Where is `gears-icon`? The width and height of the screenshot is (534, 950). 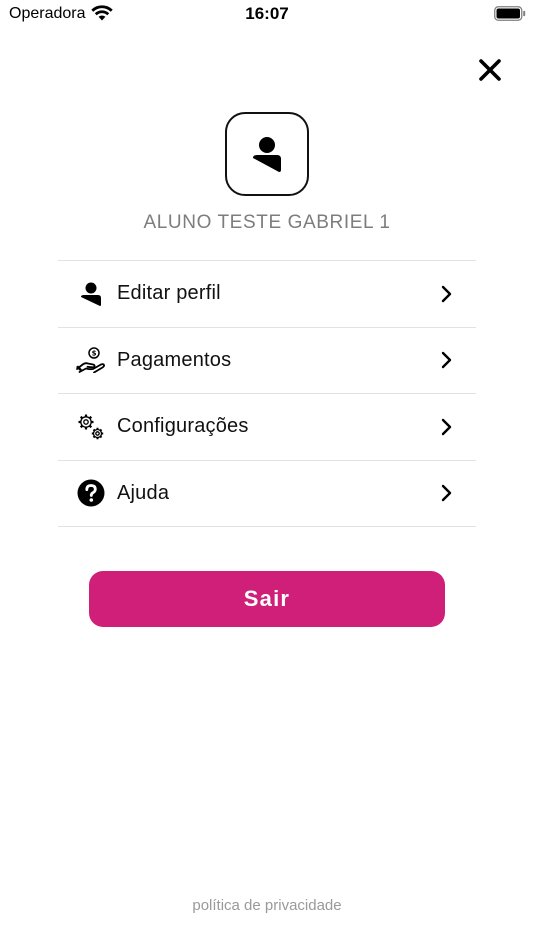 gears-icon is located at coordinates (91, 426).